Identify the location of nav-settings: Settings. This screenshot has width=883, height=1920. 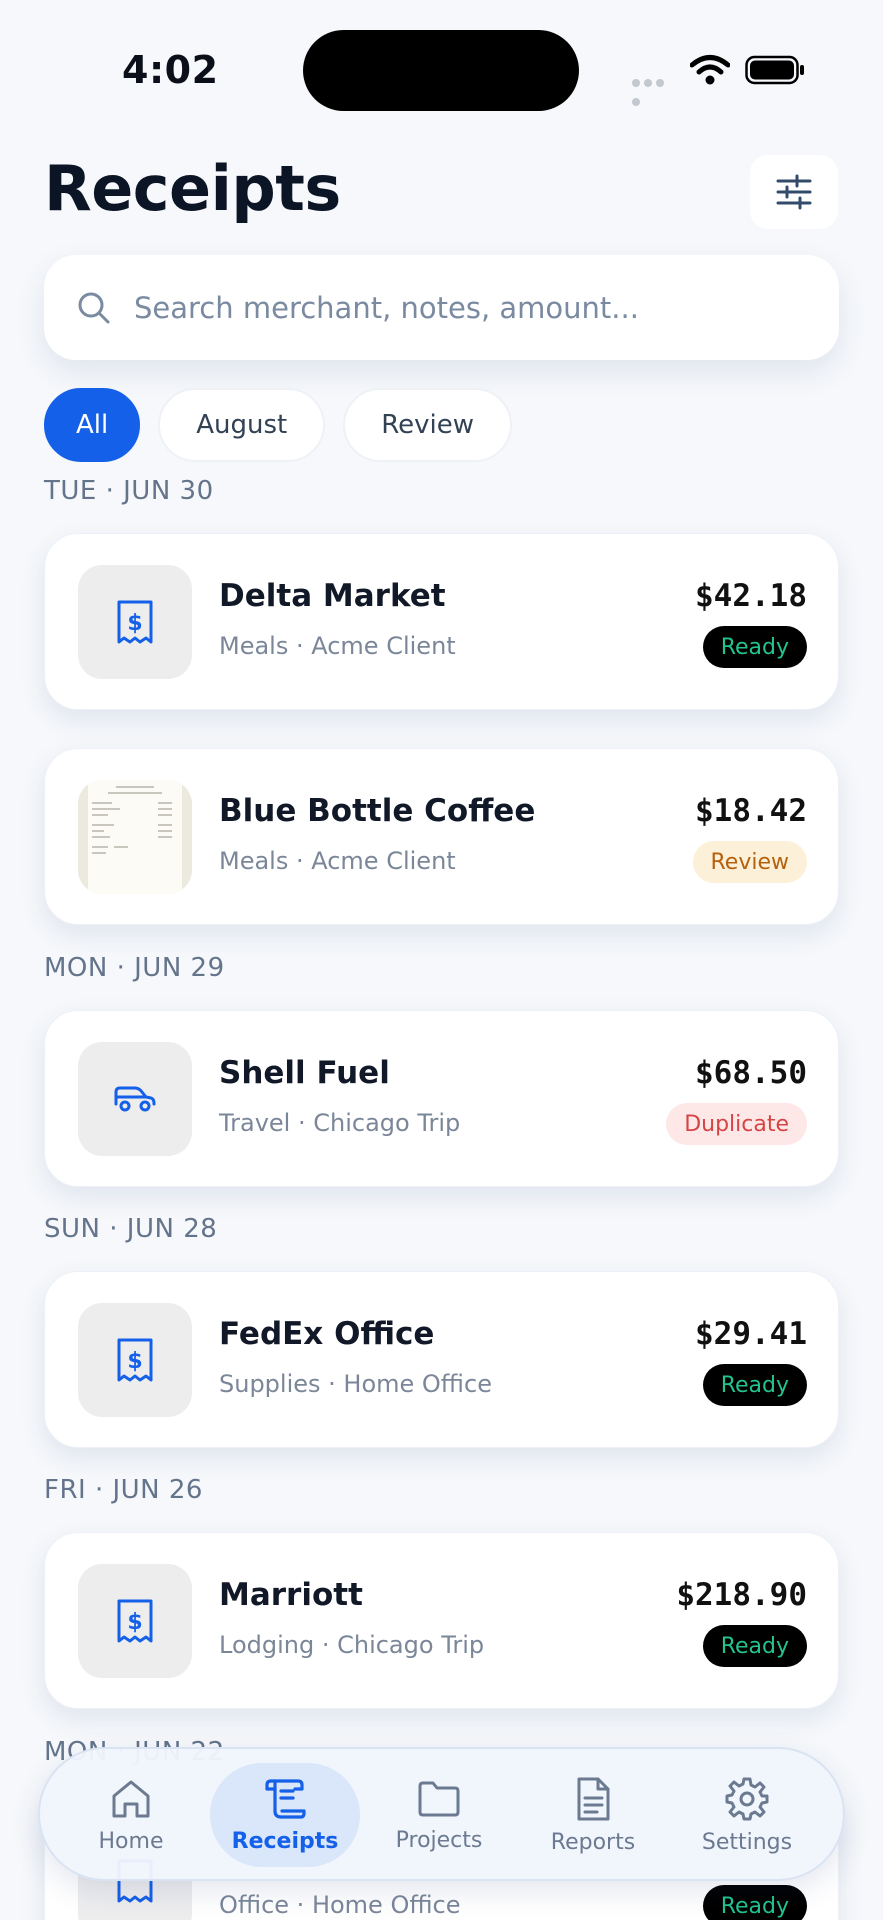
(747, 1815).